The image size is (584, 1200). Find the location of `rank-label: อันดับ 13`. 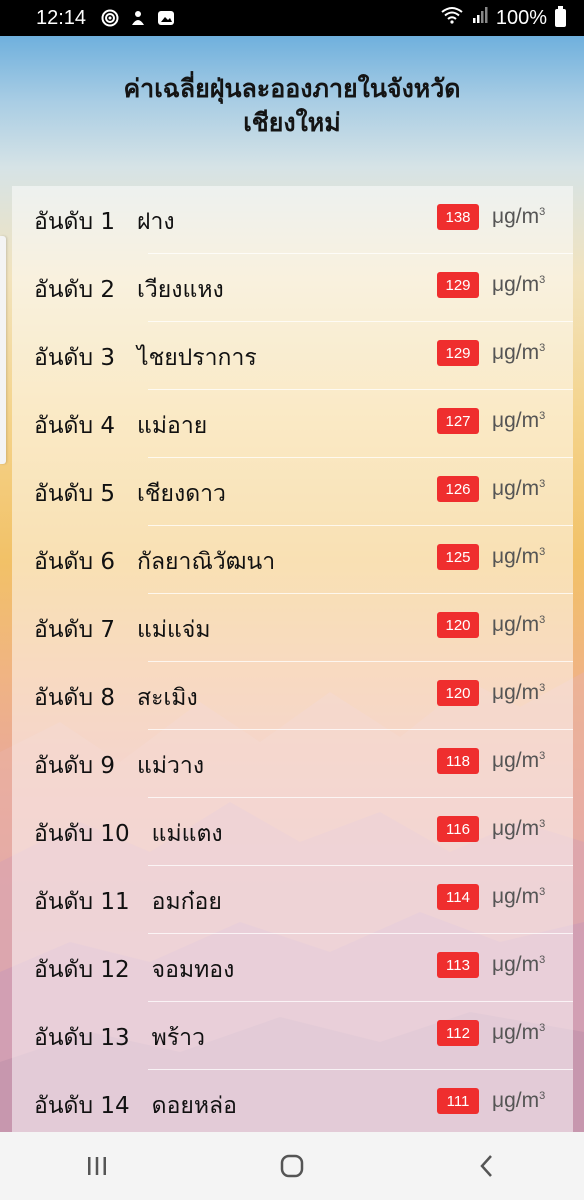

rank-label: อันดับ 13 is located at coordinates (82, 1038).